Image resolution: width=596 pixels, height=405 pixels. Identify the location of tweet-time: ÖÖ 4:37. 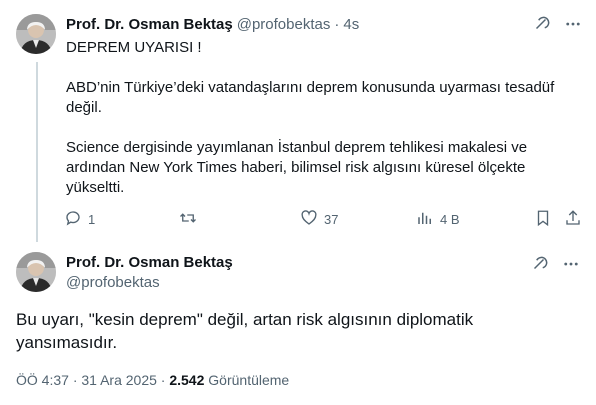
(42, 380).